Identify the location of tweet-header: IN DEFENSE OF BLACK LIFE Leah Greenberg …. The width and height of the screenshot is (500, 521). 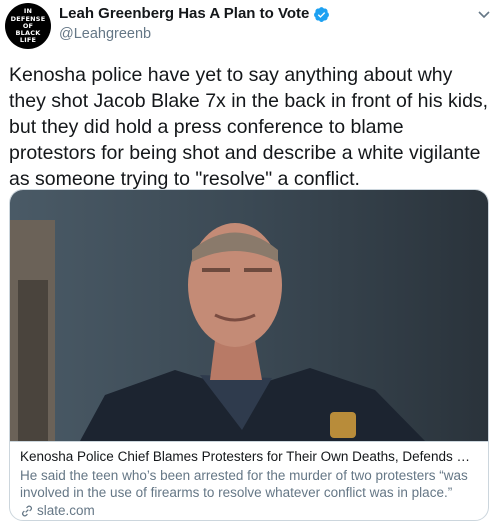
(250, 26).